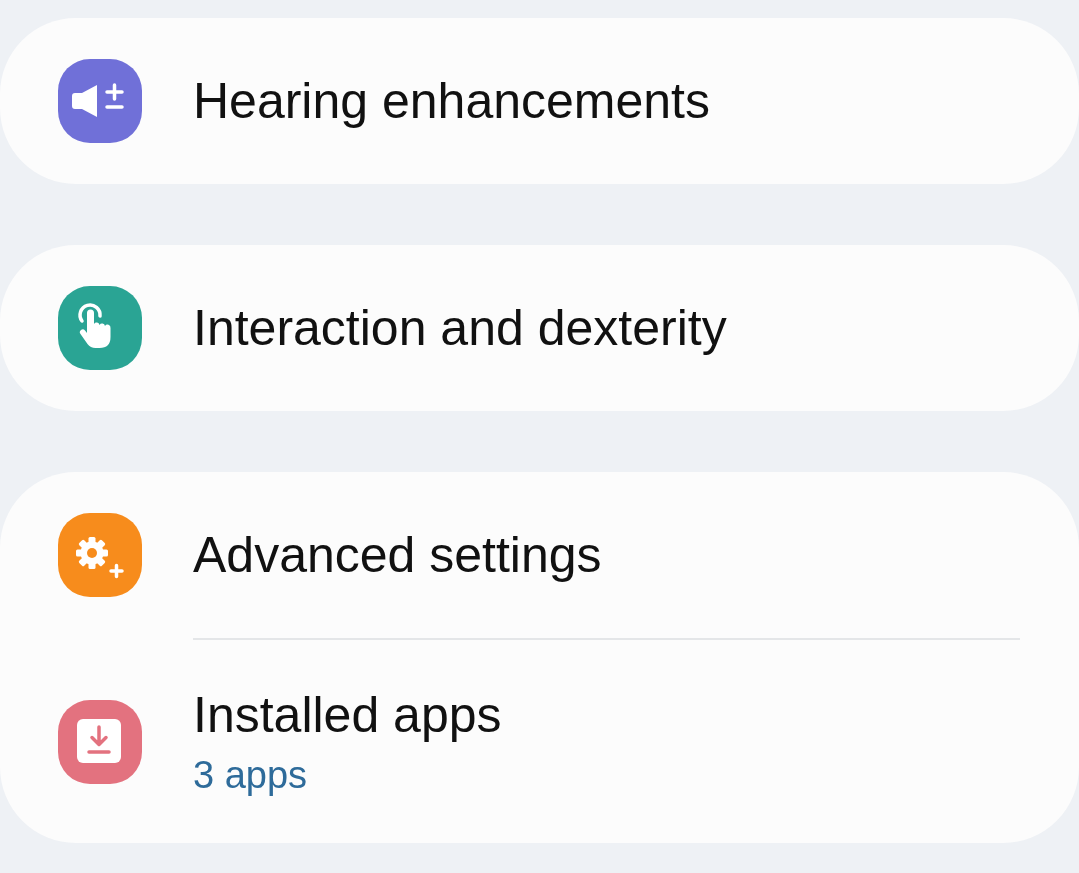 This screenshot has width=1079, height=873. What do you see at coordinates (250, 775) in the screenshot?
I see `menu-item-subtitle: 3 apps` at bounding box center [250, 775].